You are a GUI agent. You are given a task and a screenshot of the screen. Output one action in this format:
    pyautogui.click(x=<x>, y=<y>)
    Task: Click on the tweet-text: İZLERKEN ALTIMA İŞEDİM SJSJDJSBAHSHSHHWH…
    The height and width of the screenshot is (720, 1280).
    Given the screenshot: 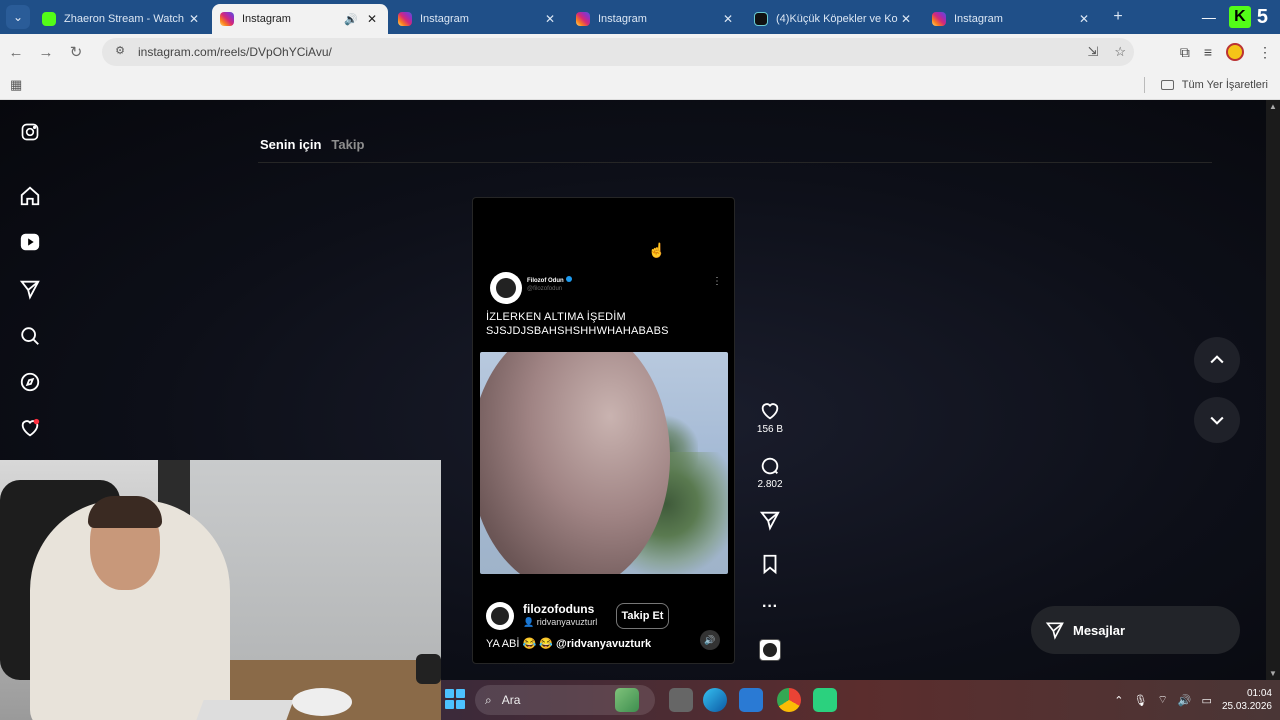 What is the action you would take?
    pyautogui.click(x=577, y=324)
    